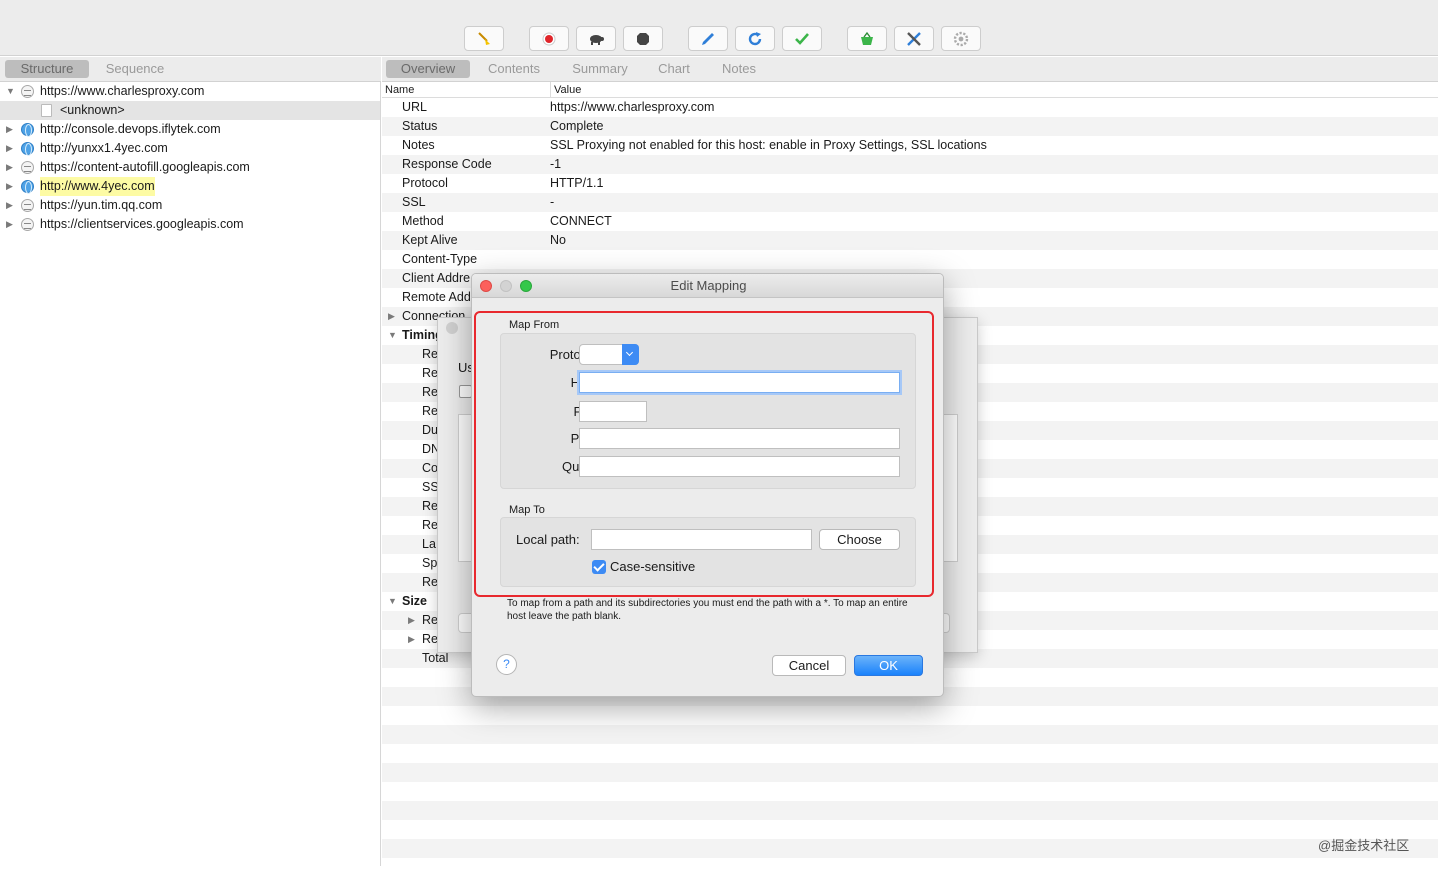  I want to click on row-name: Protocol, so click(425, 183).